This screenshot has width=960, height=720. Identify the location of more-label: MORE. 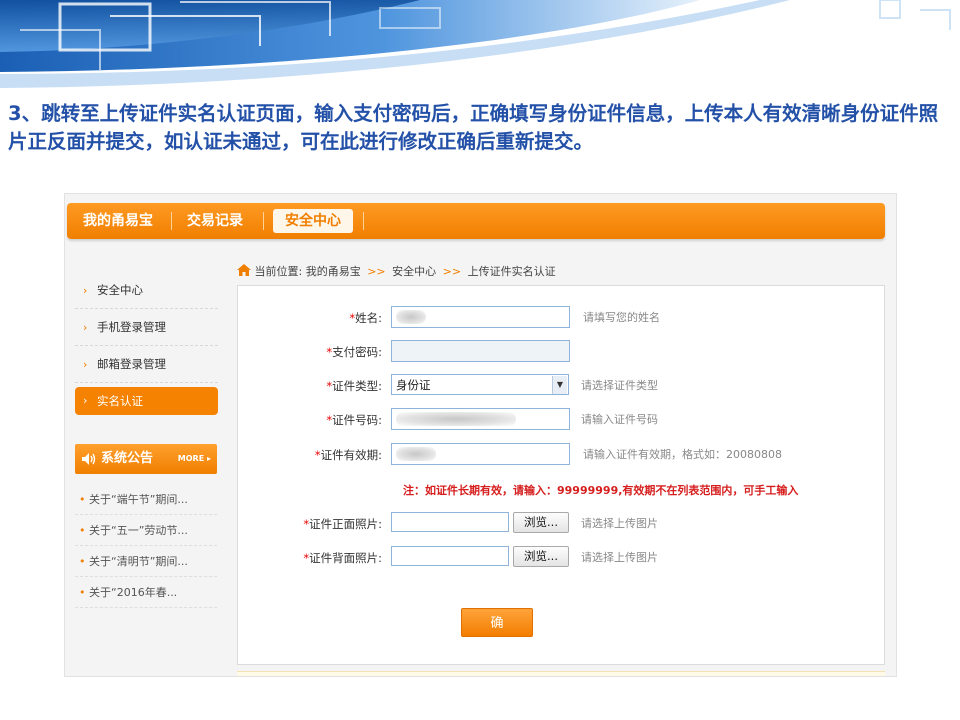
(191, 458).